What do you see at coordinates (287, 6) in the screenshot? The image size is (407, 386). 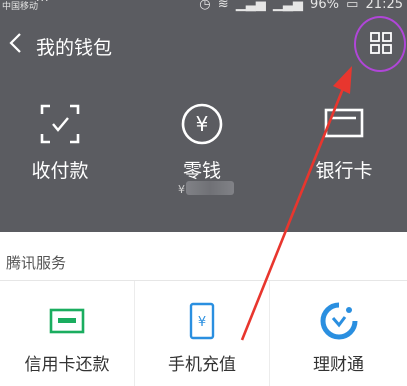 I see `signal-icon-2: ▁▃▅` at bounding box center [287, 6].